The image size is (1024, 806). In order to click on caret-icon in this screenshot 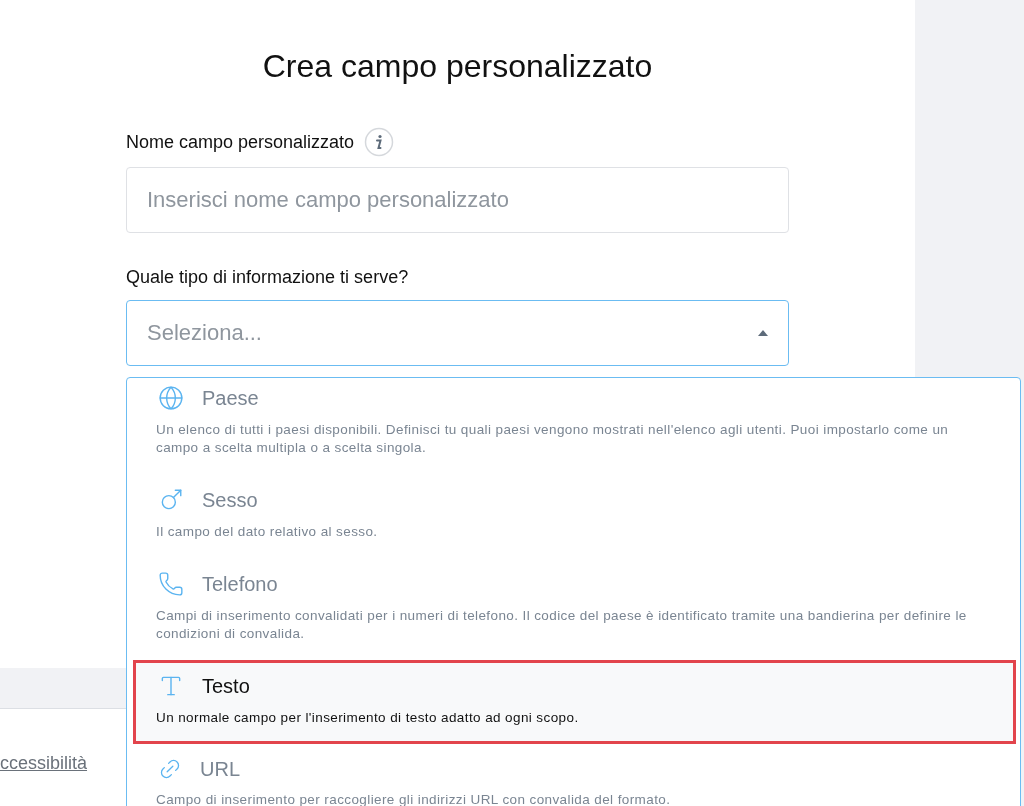, I will do `click(763, 333)`.